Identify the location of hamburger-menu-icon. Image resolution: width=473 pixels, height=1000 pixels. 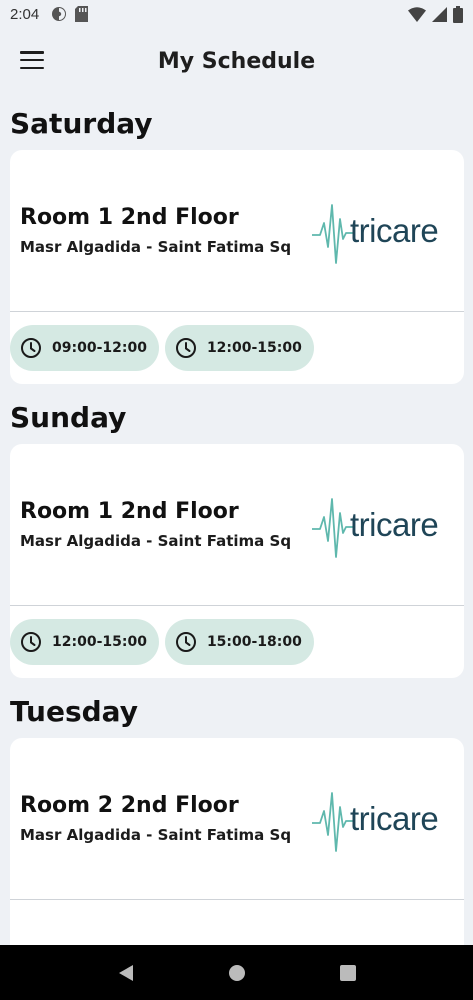
(32, 60).